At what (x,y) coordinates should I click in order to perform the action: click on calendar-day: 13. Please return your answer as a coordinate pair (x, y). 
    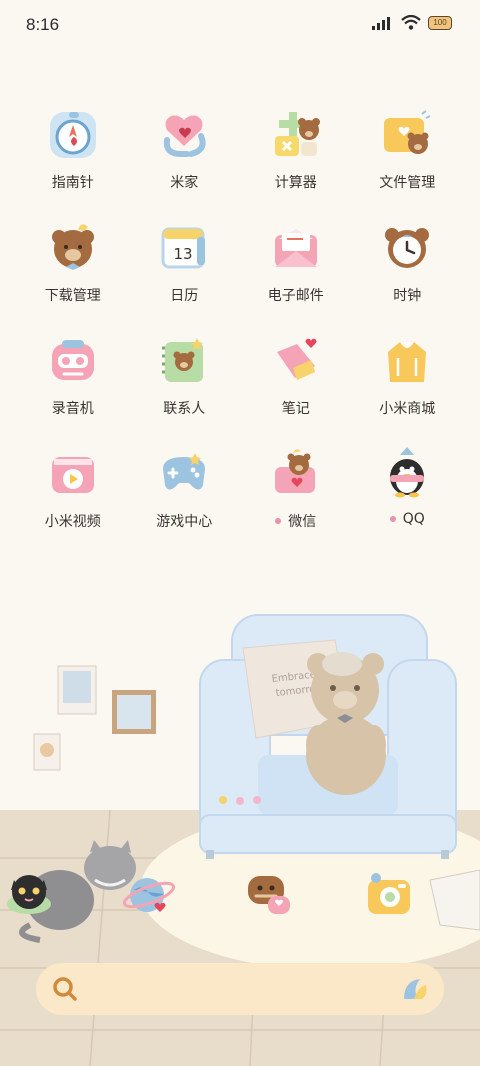
    Looking at the image, I should click on (183, 254).